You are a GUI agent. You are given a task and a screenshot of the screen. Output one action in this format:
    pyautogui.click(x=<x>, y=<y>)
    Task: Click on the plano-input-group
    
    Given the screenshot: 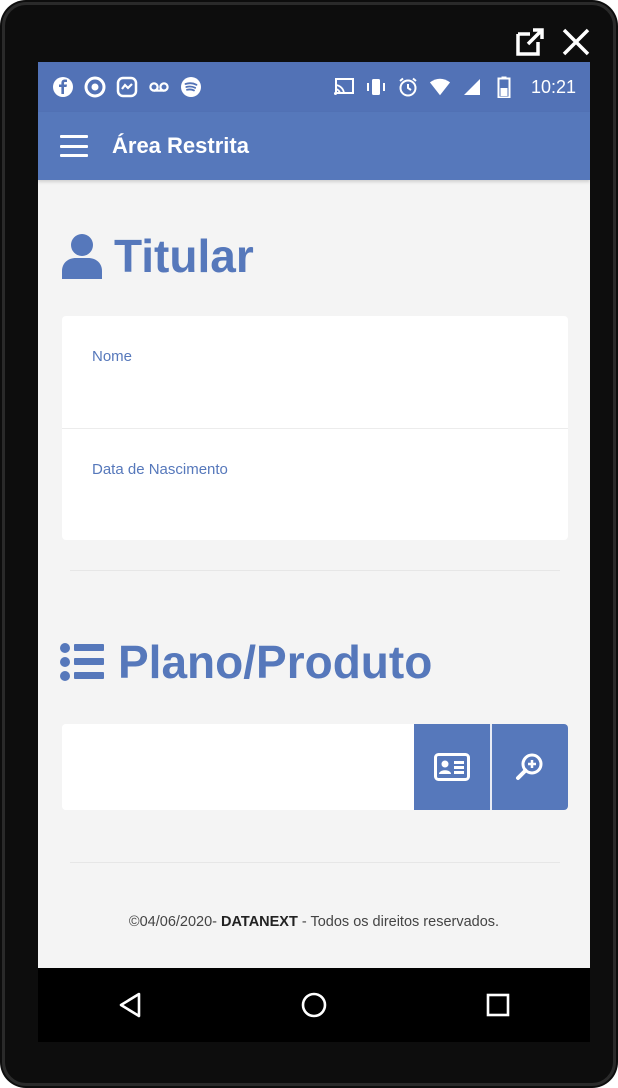 What is the action you would take?
    pyautogui.click(x=315, y=767)
    